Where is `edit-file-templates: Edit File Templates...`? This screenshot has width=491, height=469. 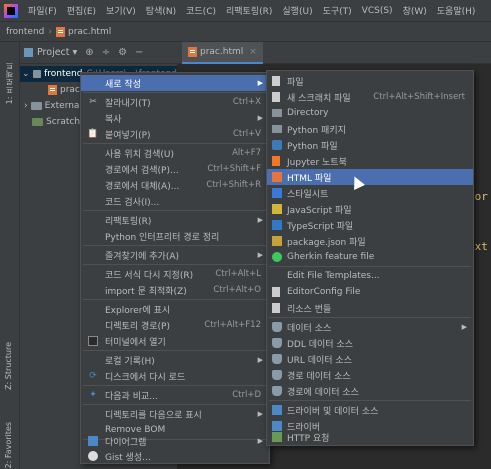 edit-file-templates: Edit File Templates... is located at coordinates (370, 276).